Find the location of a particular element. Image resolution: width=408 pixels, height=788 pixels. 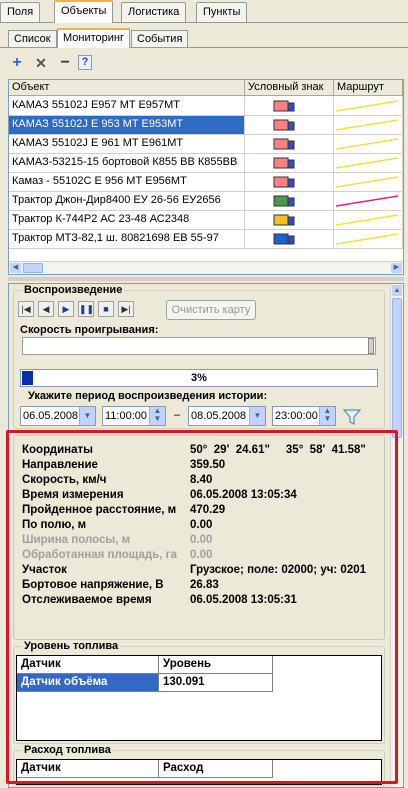

skip-back-icon: |◀ is located at coordinates (26, 309).